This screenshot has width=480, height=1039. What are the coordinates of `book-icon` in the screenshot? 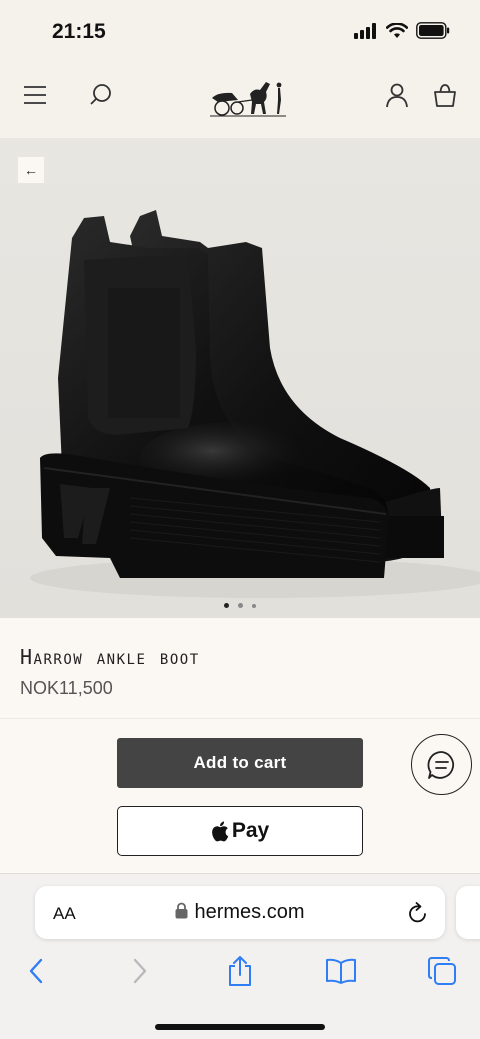 It's located at (341, 971).